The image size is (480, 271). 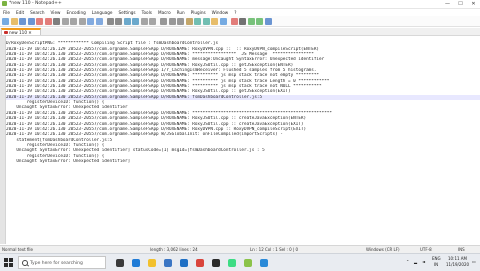 What do you see at coordinates (14, 21) in the screenshot?
I see `open-icon` at bounding box center [14, 21].